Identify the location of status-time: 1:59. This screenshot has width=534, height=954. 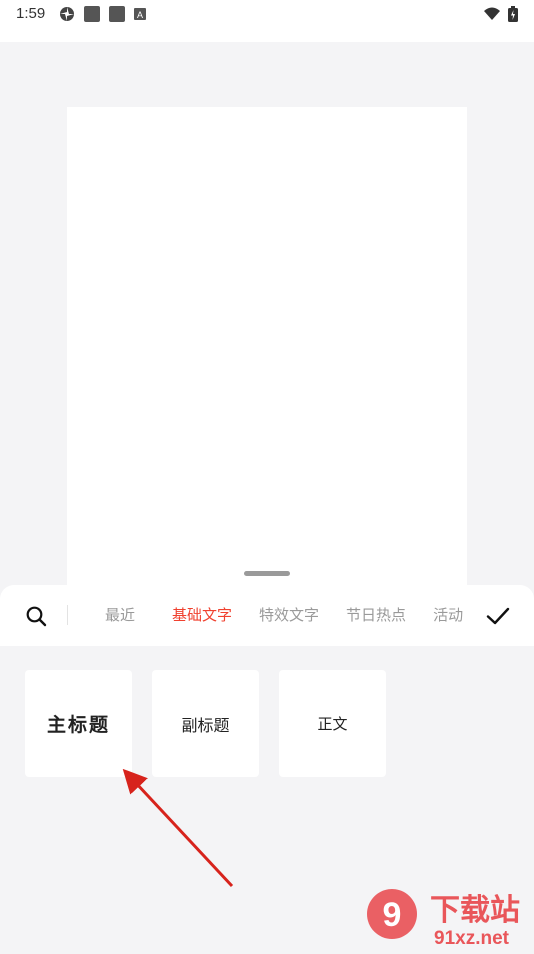
(31, 13).